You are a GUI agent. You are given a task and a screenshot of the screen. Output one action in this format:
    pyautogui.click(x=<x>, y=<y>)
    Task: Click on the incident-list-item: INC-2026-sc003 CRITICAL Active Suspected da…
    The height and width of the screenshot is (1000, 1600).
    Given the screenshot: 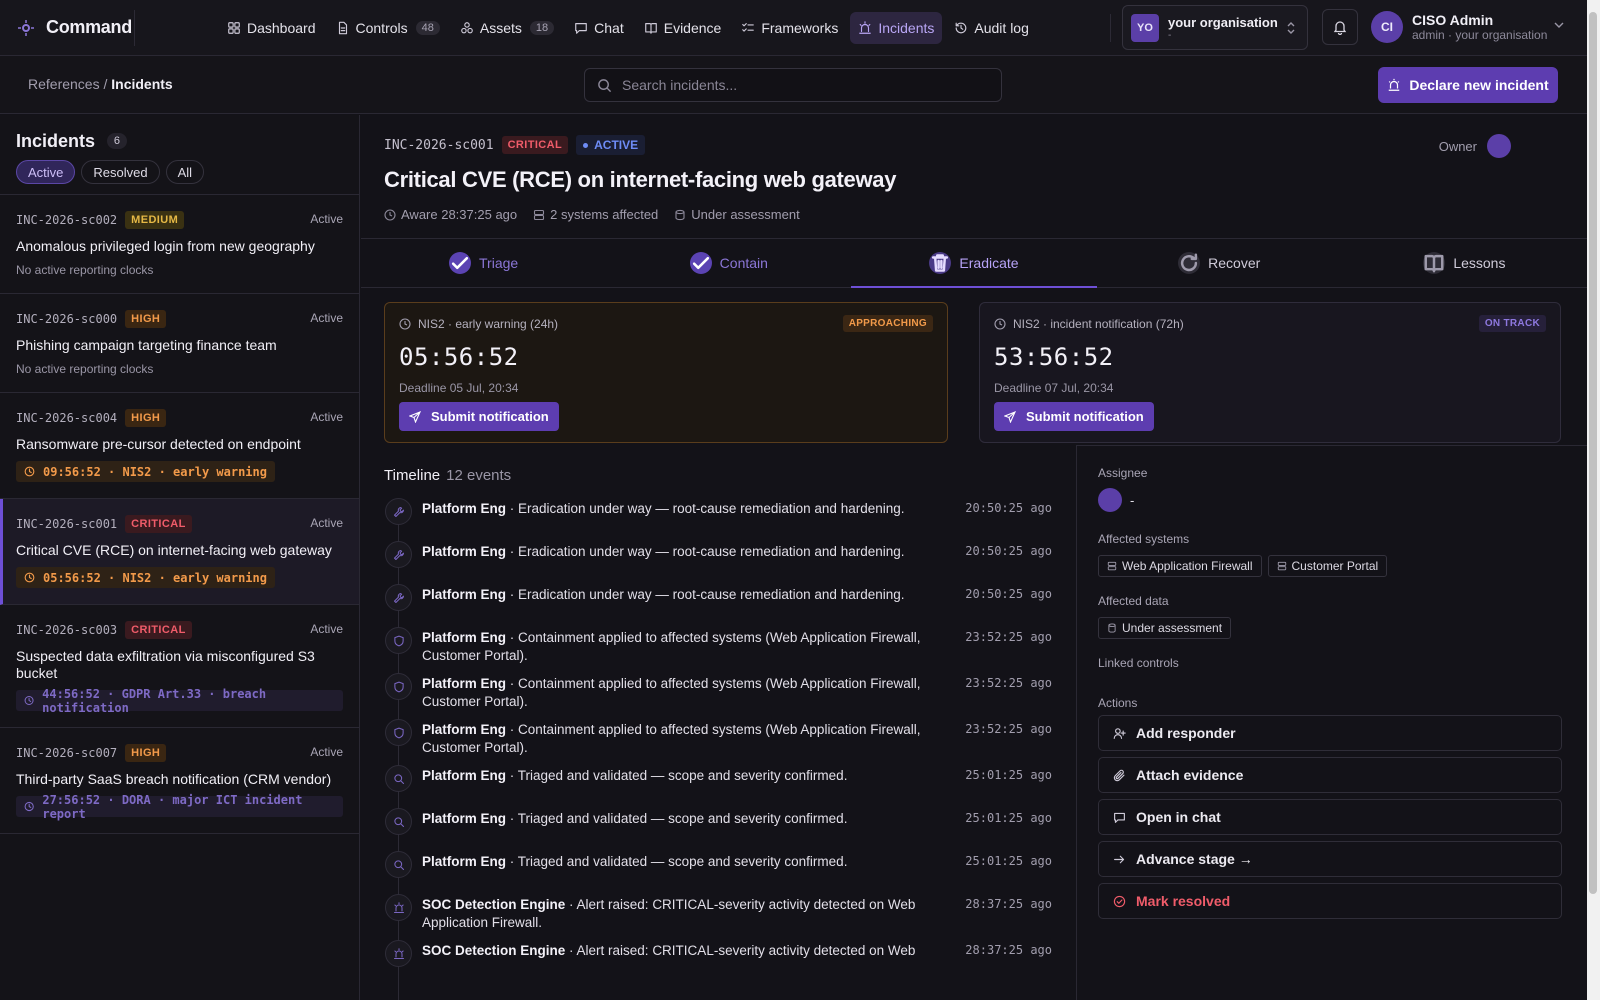 What is the action you would take?
    pyautogui.click(x=179, y=666)
    